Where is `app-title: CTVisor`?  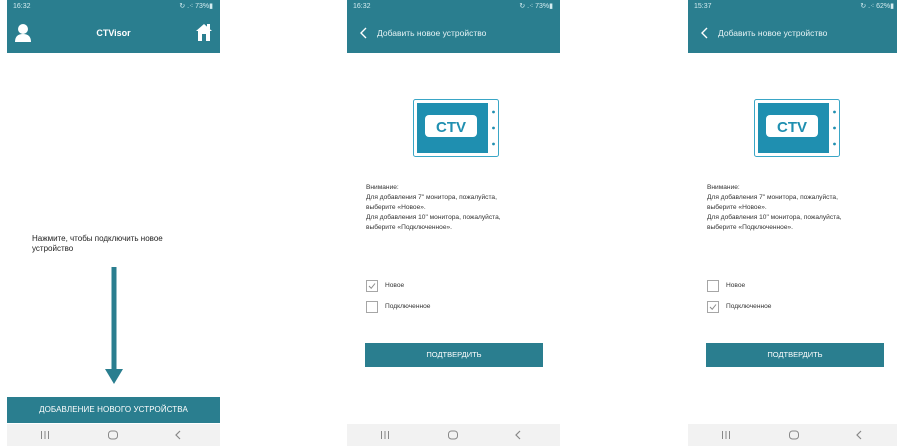 app-title: CTVisor is located at coordinates (113, 33).